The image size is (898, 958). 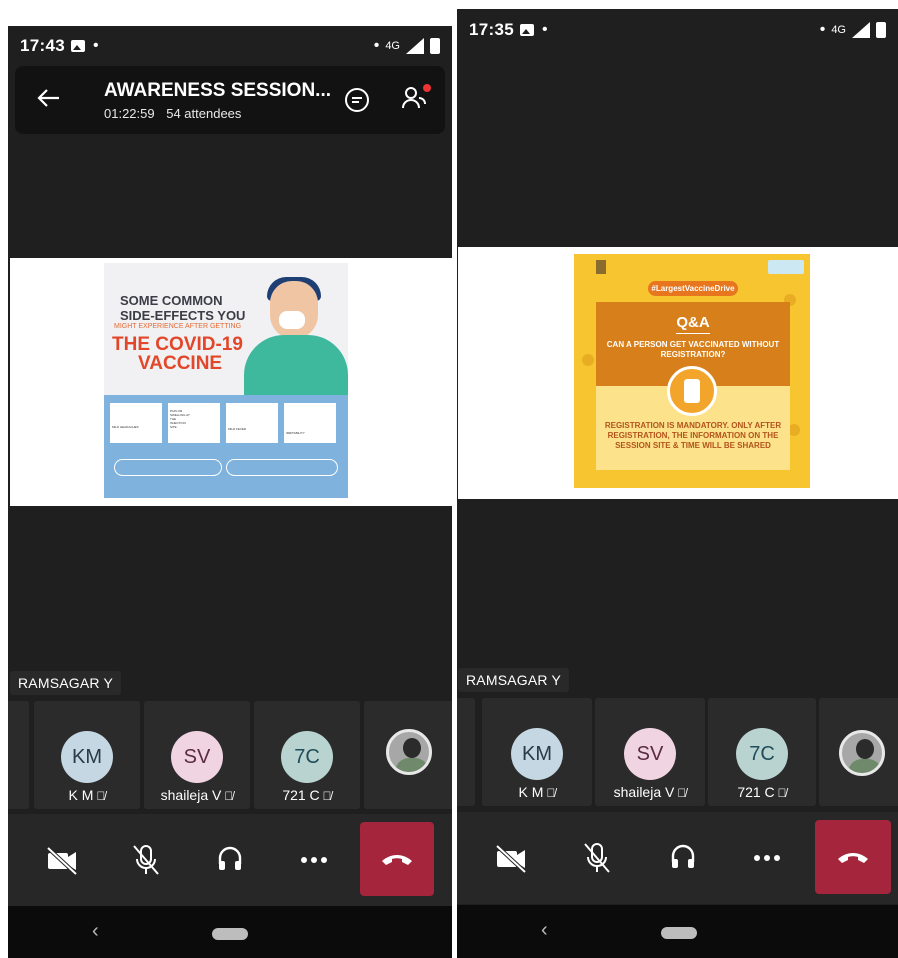 I want to click on hashtag-banner: #LargestVaccineDrive, so click(x=693, y=288).